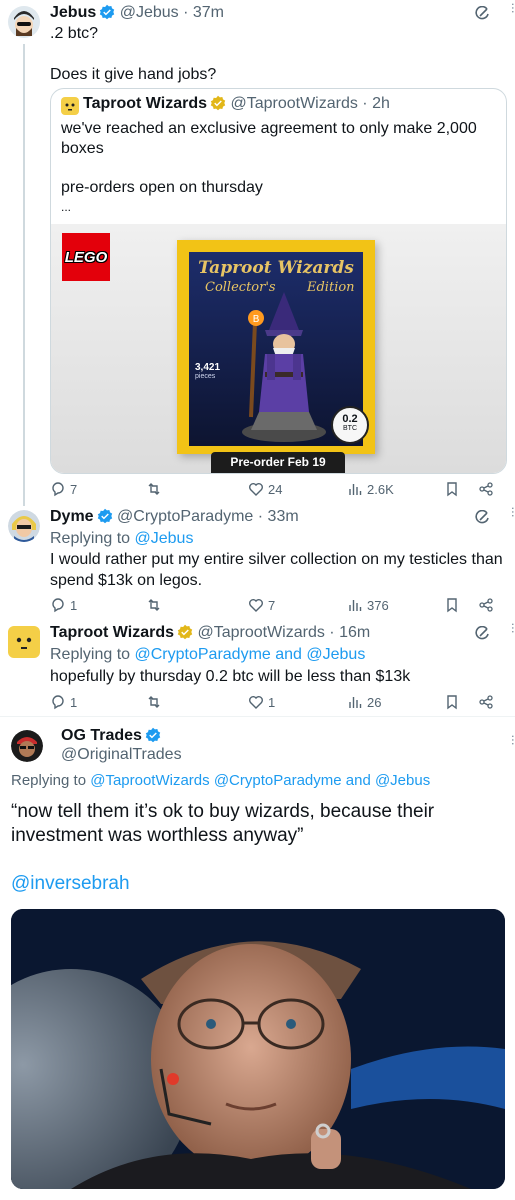  I want to click on views-button: 26, so click(364, 702).